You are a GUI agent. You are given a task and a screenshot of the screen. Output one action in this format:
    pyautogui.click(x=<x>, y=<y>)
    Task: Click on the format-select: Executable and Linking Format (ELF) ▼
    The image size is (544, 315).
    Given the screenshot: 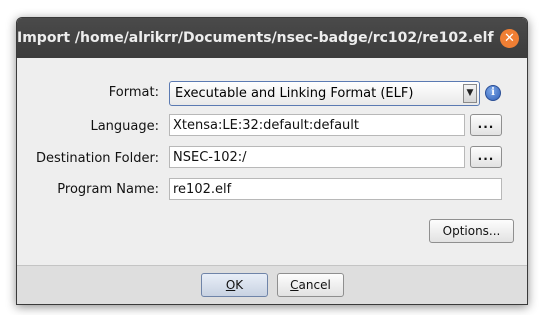 What is the action you would take?
    pyautogui.click(x=324, y=93)
    